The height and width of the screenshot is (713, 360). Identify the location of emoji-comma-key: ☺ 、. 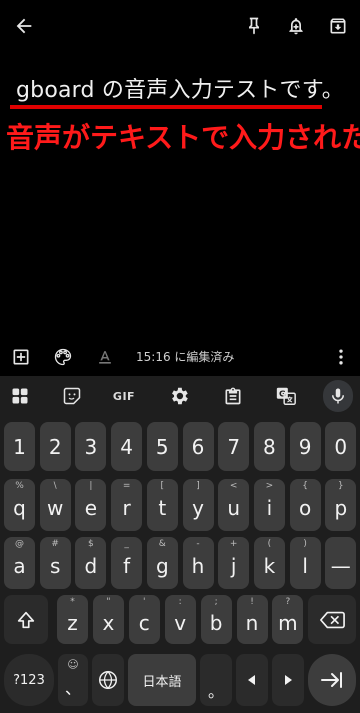
(73, 680).